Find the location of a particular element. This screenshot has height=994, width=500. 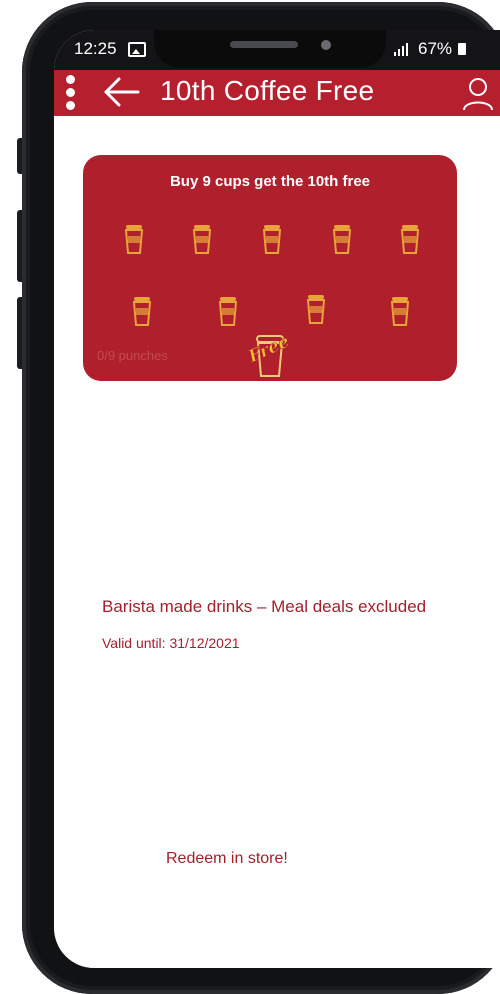

battery-icon is located at coordinates (462, 49).